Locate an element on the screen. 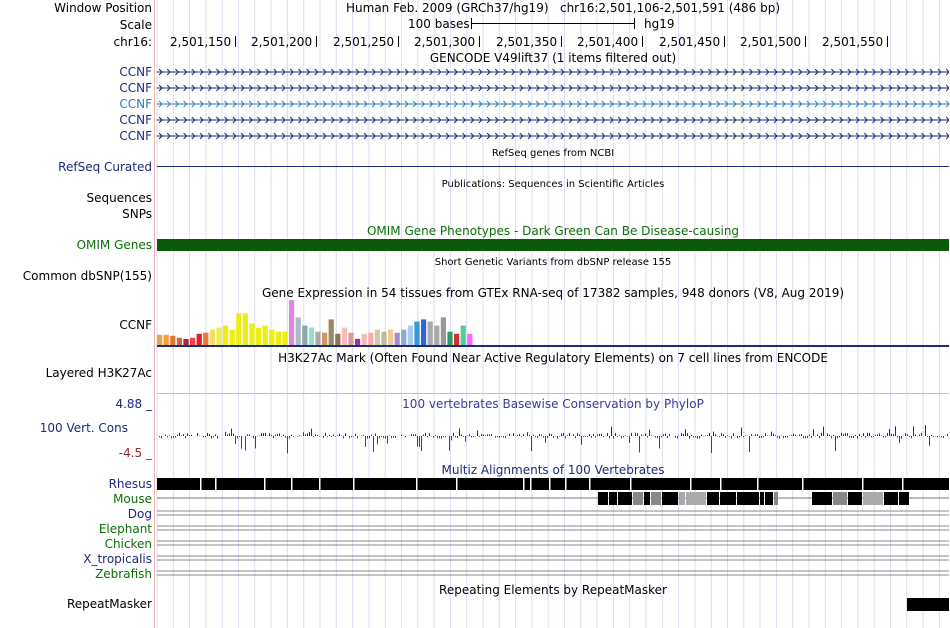  tick-label: 2,501,350 is located at coordinates (529, 42).